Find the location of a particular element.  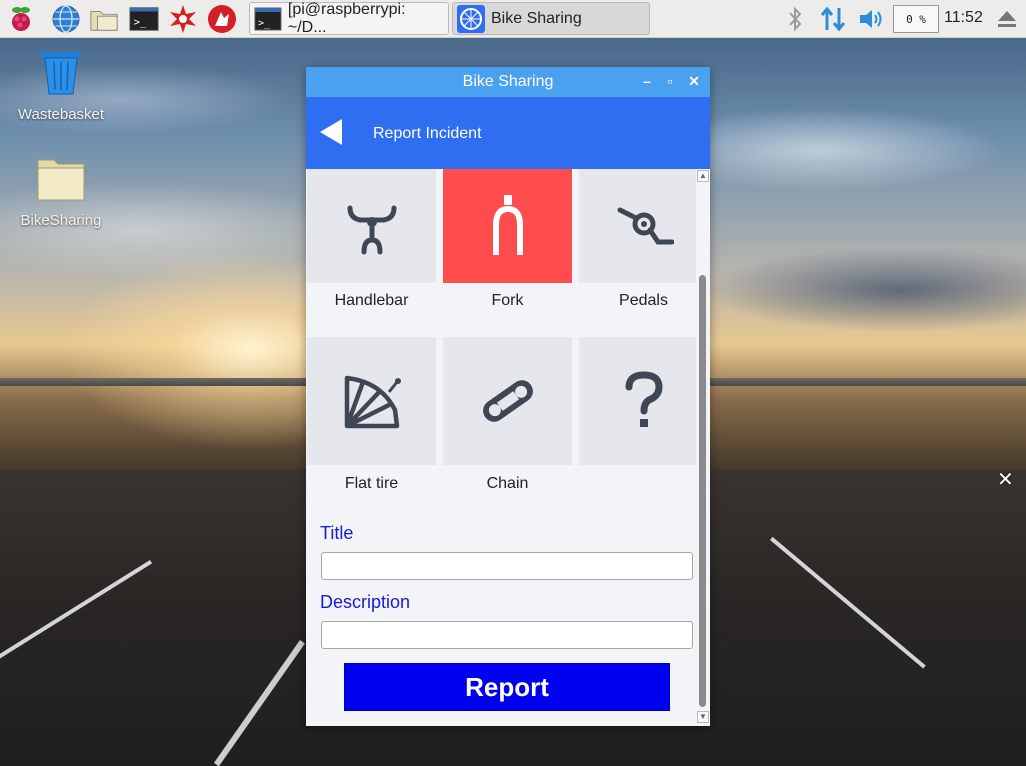

part-tile-handlebar is located at coordinates (371, 226).